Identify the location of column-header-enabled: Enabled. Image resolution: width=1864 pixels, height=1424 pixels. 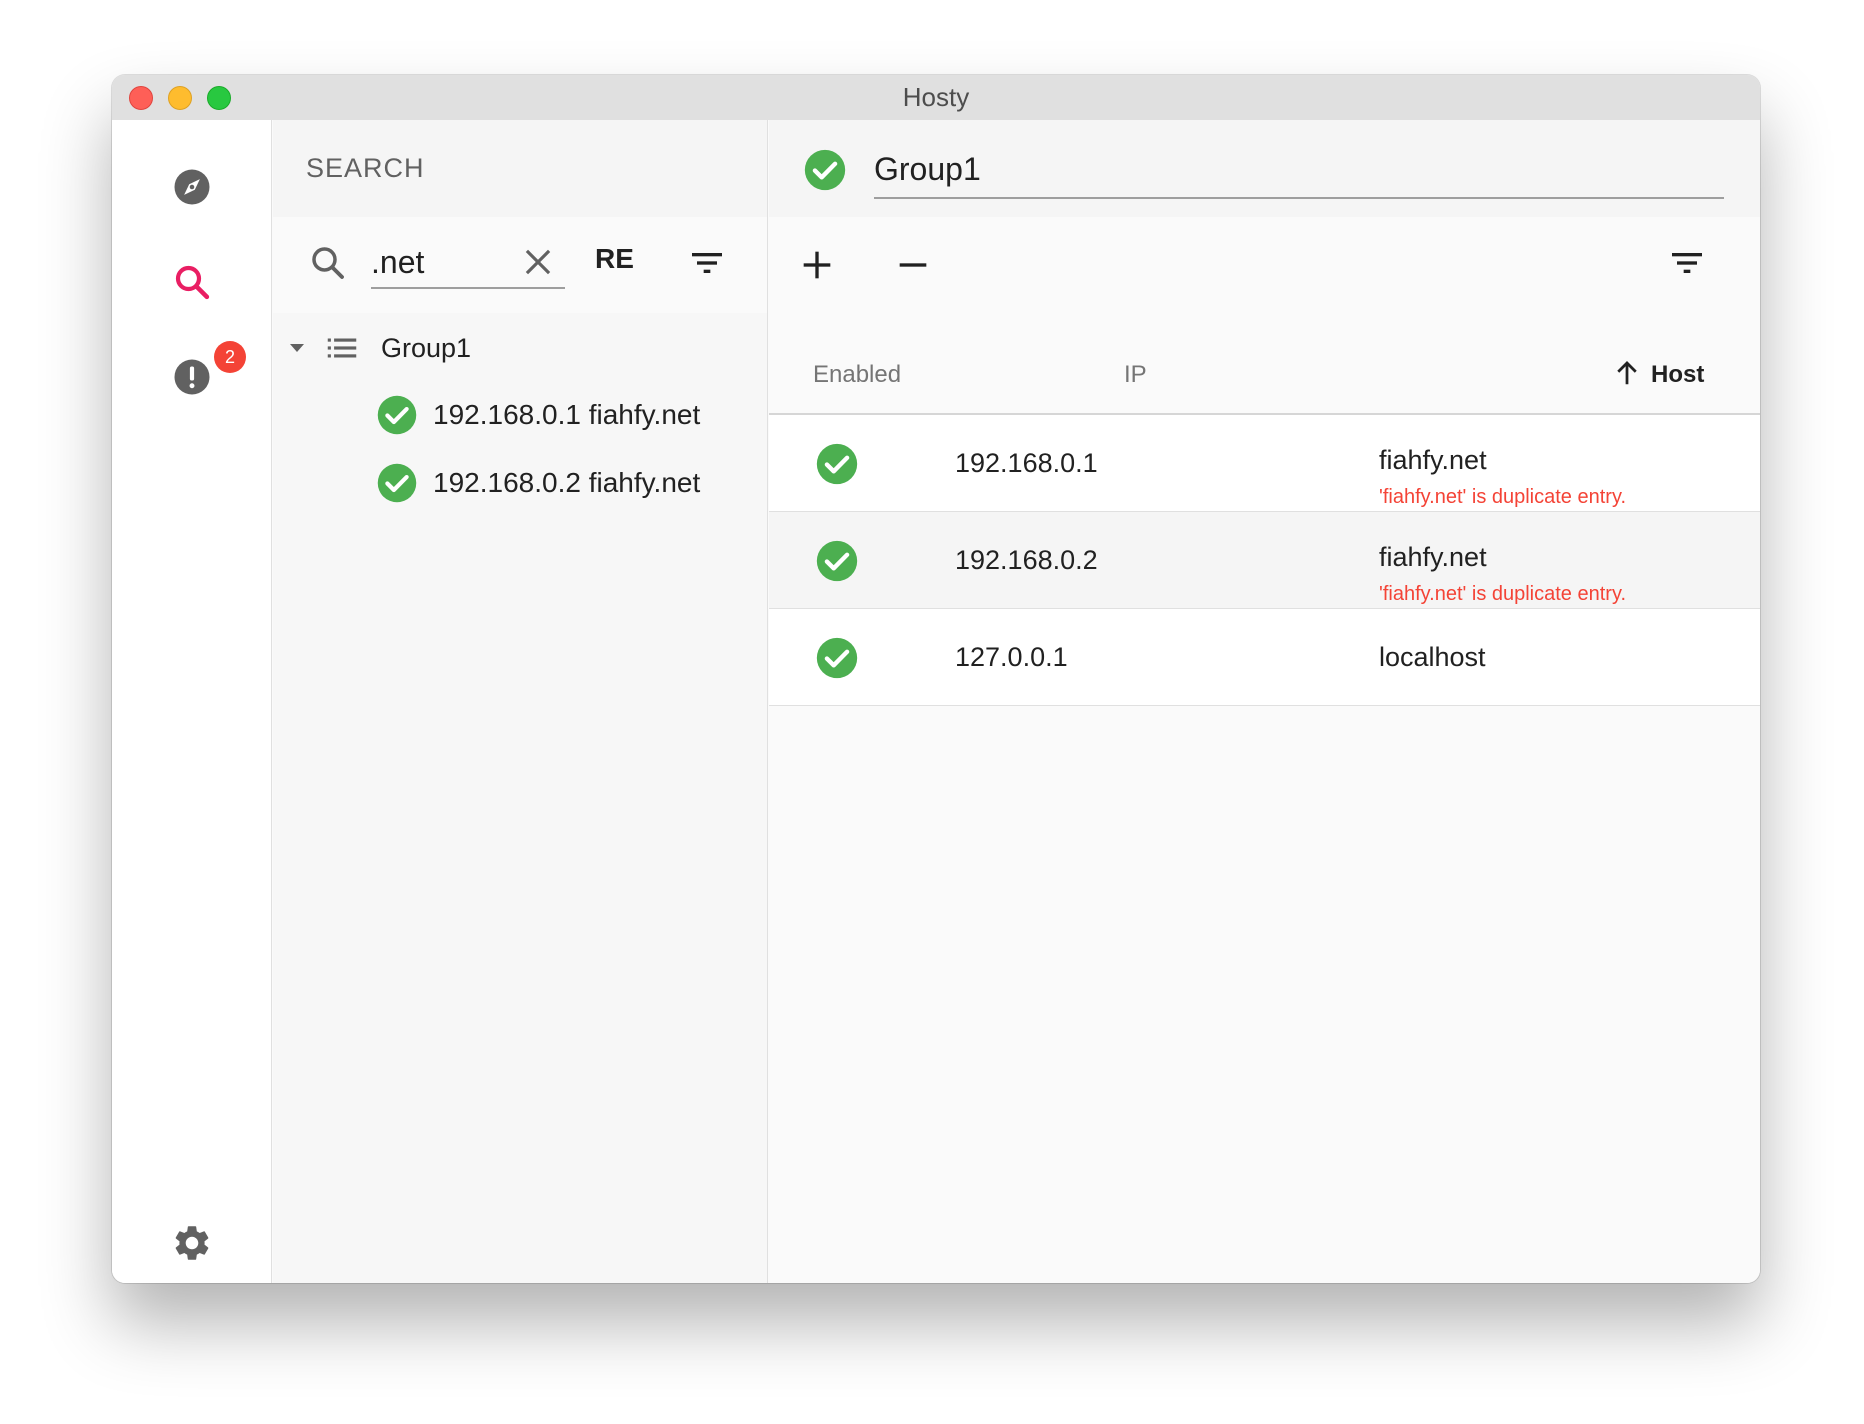
(857, 375).